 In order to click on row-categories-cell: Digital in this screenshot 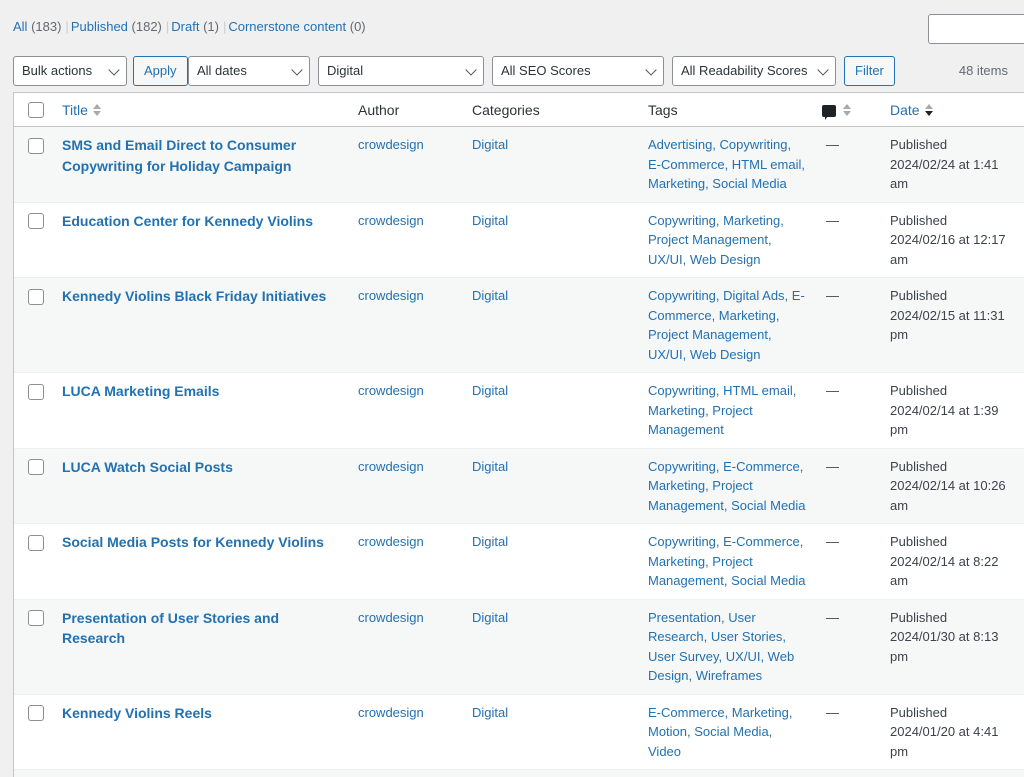, I will do `click(550, 239)`.